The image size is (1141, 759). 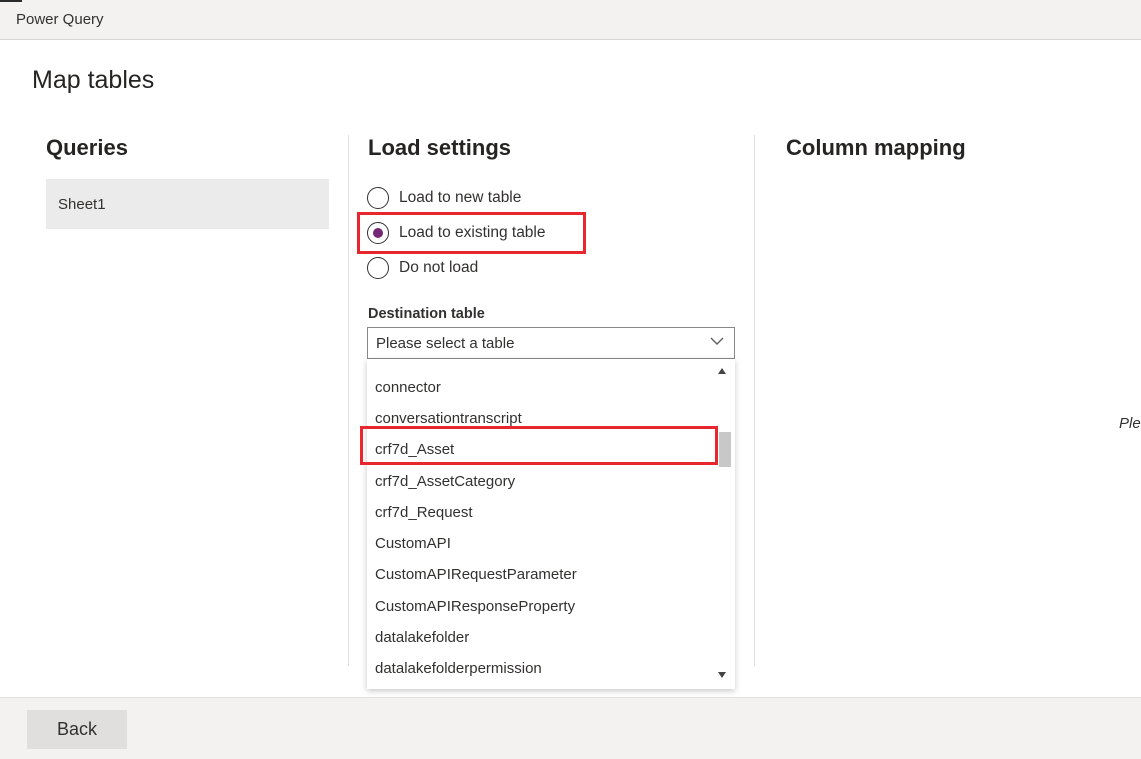 What do you see at coordinates (717, 341) in the screenshot?
I see `chevron-down-icon` at bounding box center [717, 341].